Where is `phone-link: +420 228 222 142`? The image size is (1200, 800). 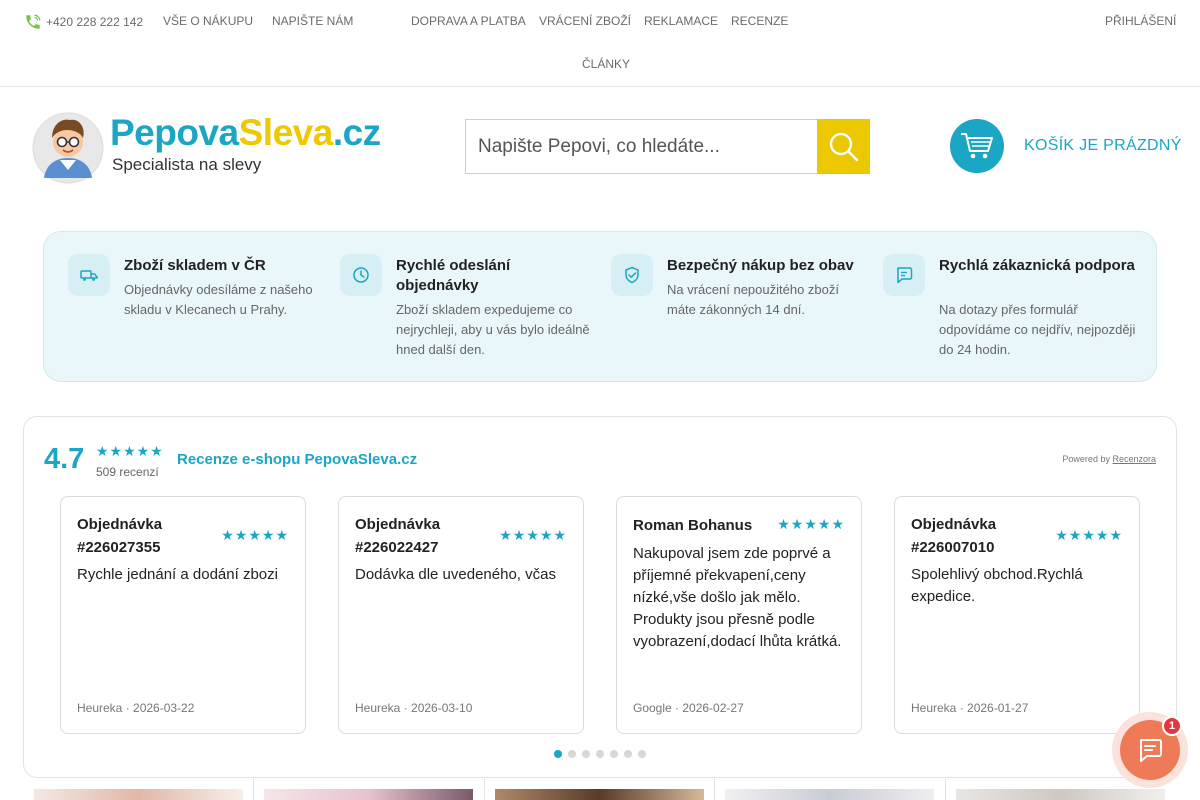
phone-link: +420 228 222 142 is located at coordinates (83, 22).